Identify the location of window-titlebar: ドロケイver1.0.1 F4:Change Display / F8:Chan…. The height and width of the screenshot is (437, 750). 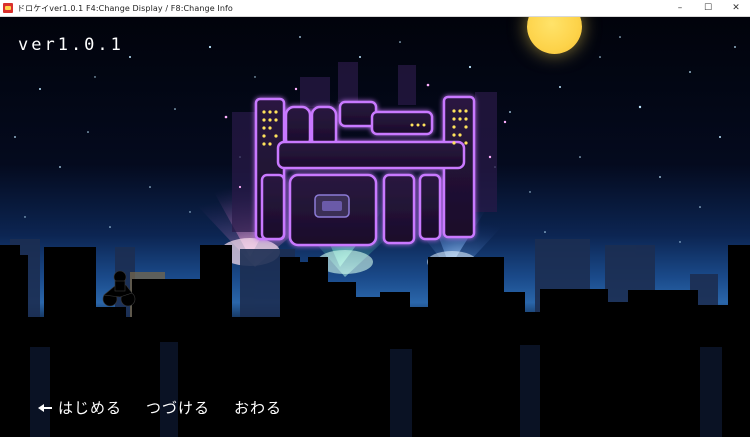
(375, 8).